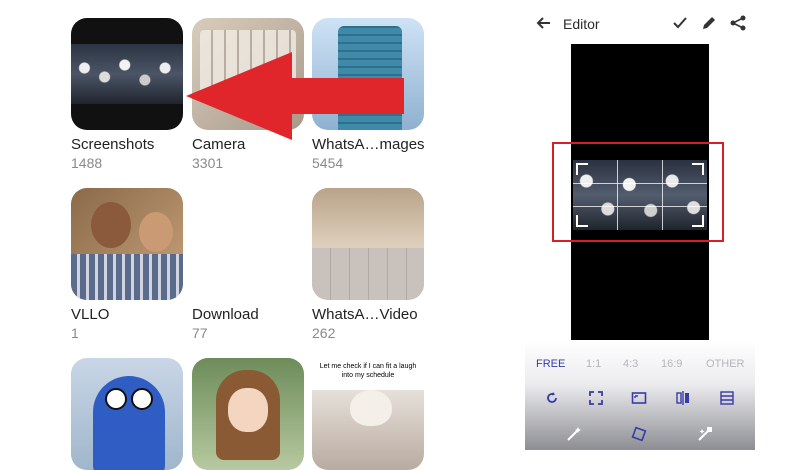  What do you see at coordinates (200, 333) in the screenshot?
I see `album-count: 77` at bounding box center [200, 333].